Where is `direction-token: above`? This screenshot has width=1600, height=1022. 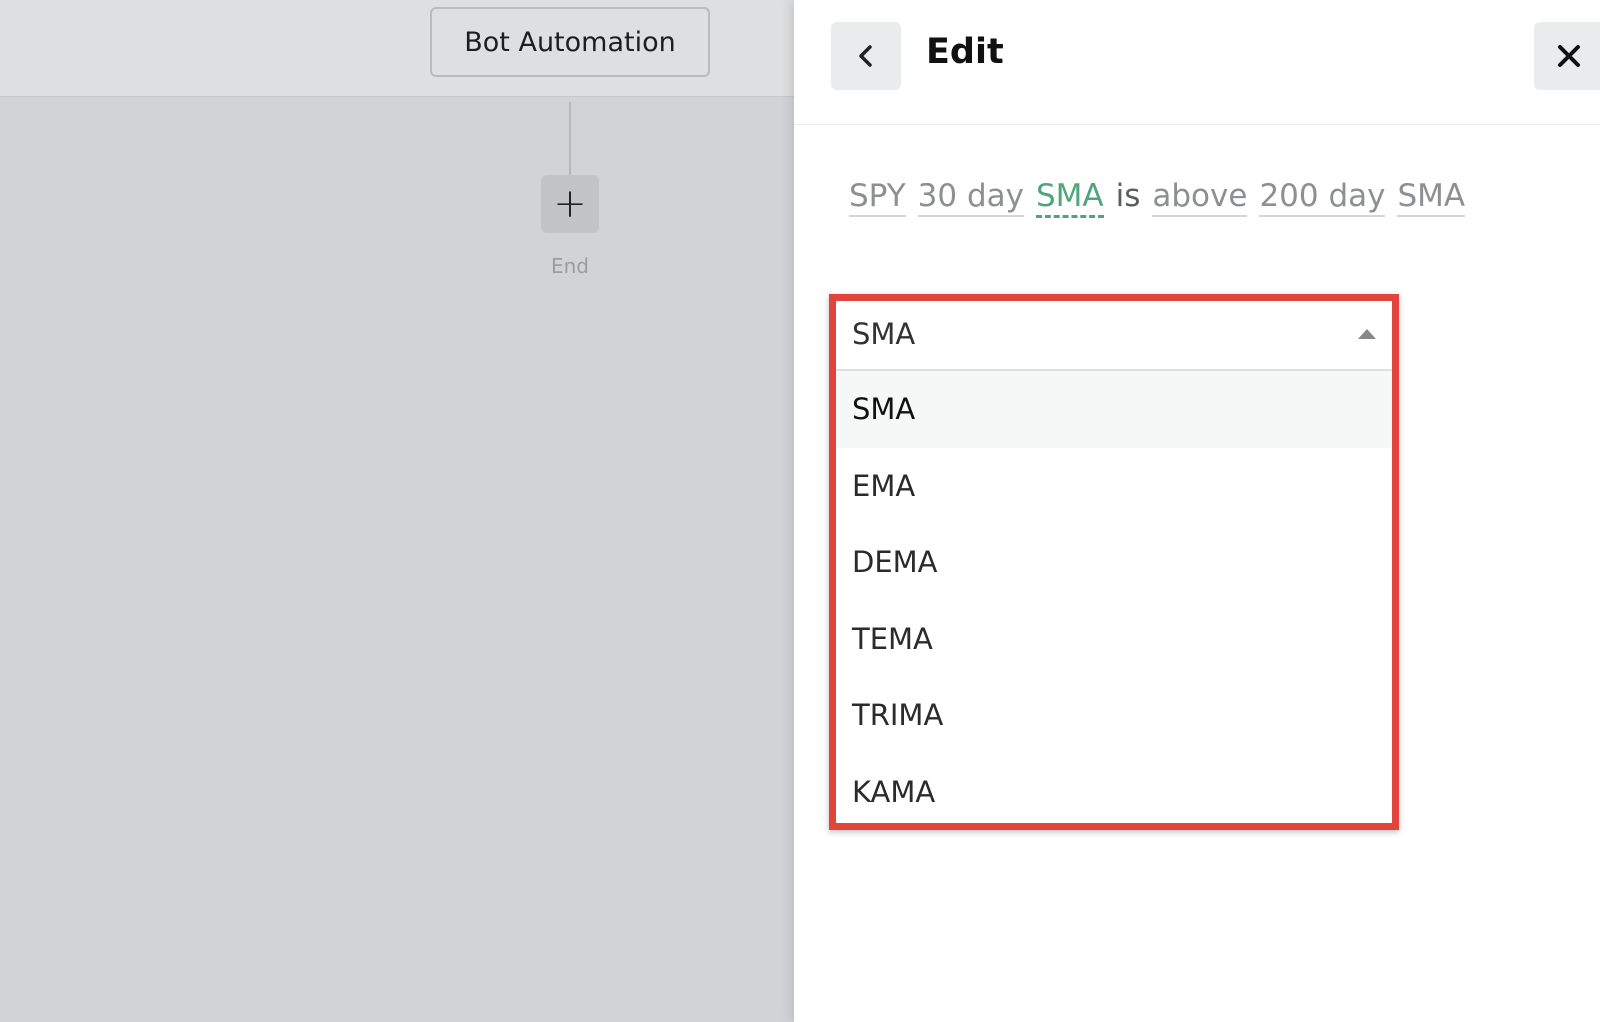 direction-token: above is located at coordinates (1200, 197).